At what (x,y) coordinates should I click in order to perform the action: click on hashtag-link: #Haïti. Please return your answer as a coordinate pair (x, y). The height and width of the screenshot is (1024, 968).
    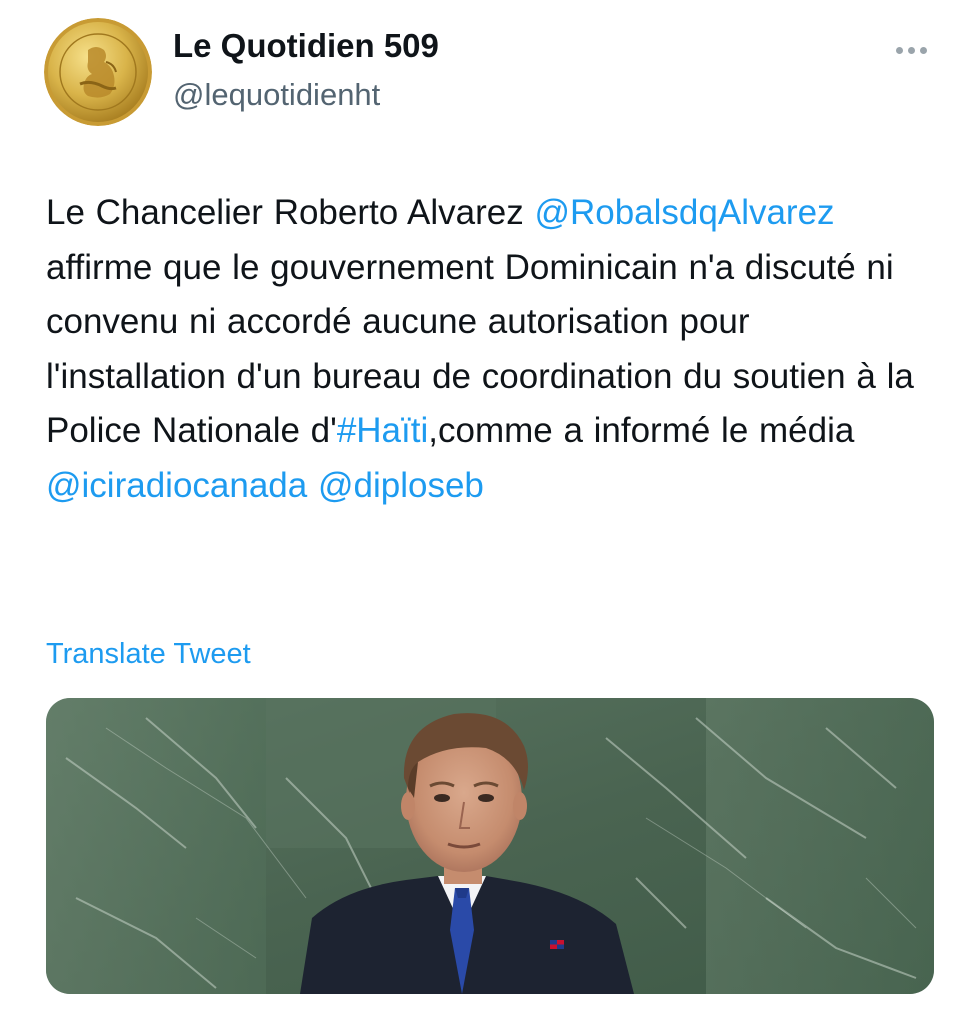
    Looking at the image, I should click on (382, 430).